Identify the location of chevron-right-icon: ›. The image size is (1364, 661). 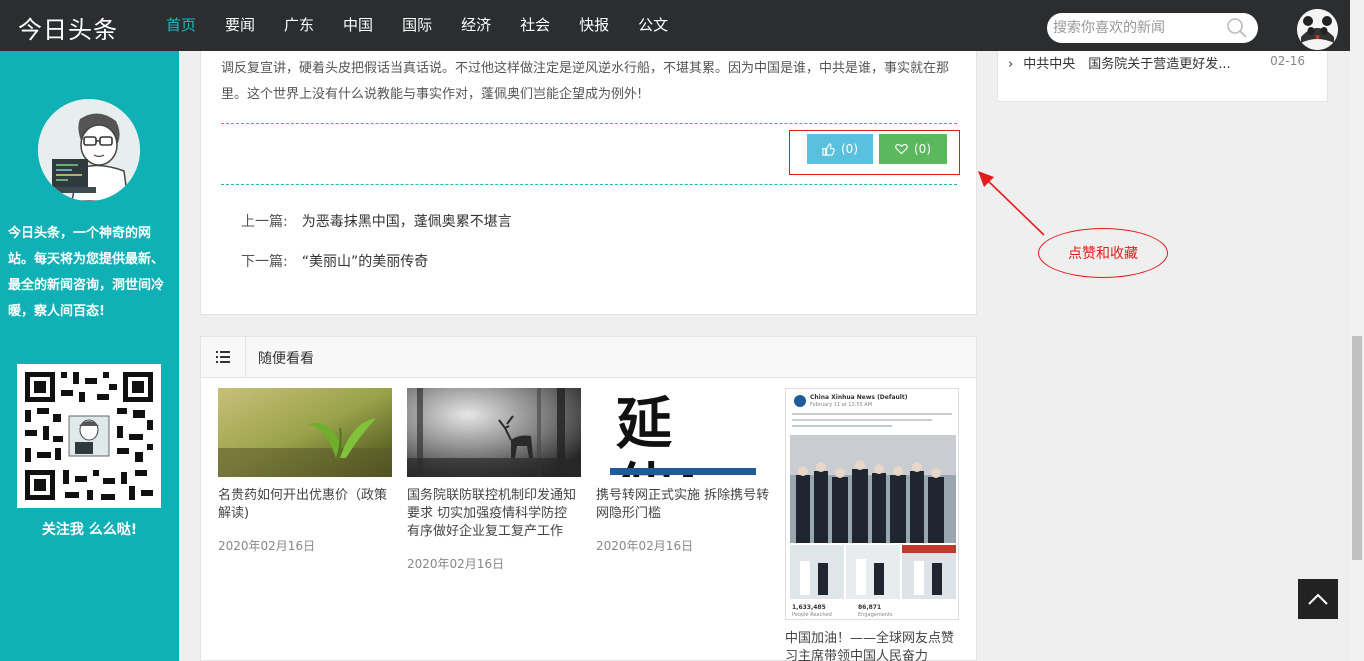
(1011, 64).